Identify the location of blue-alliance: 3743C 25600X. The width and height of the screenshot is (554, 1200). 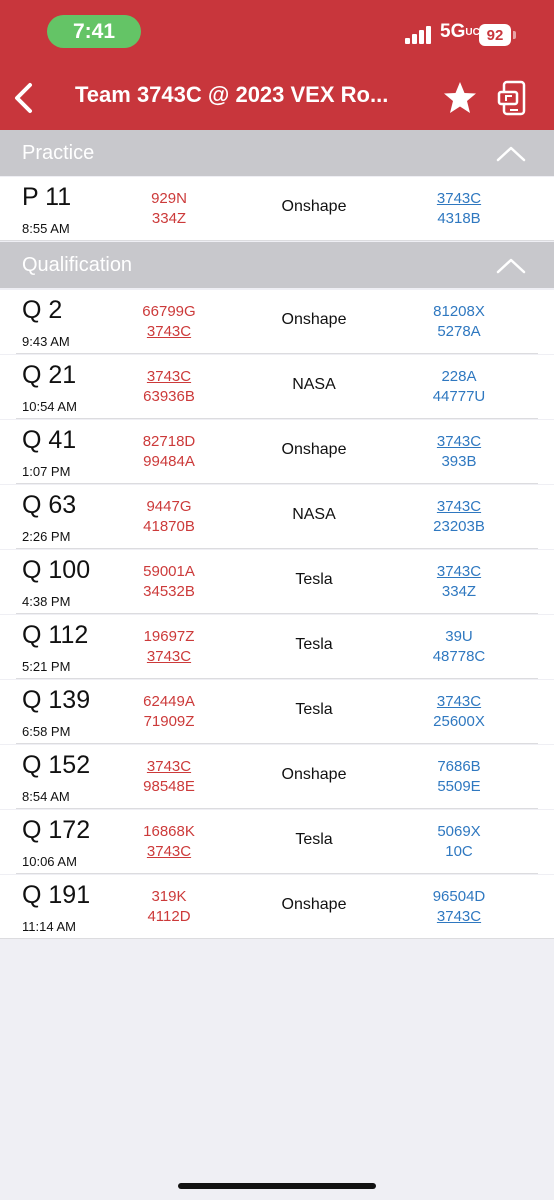
(459, 712).